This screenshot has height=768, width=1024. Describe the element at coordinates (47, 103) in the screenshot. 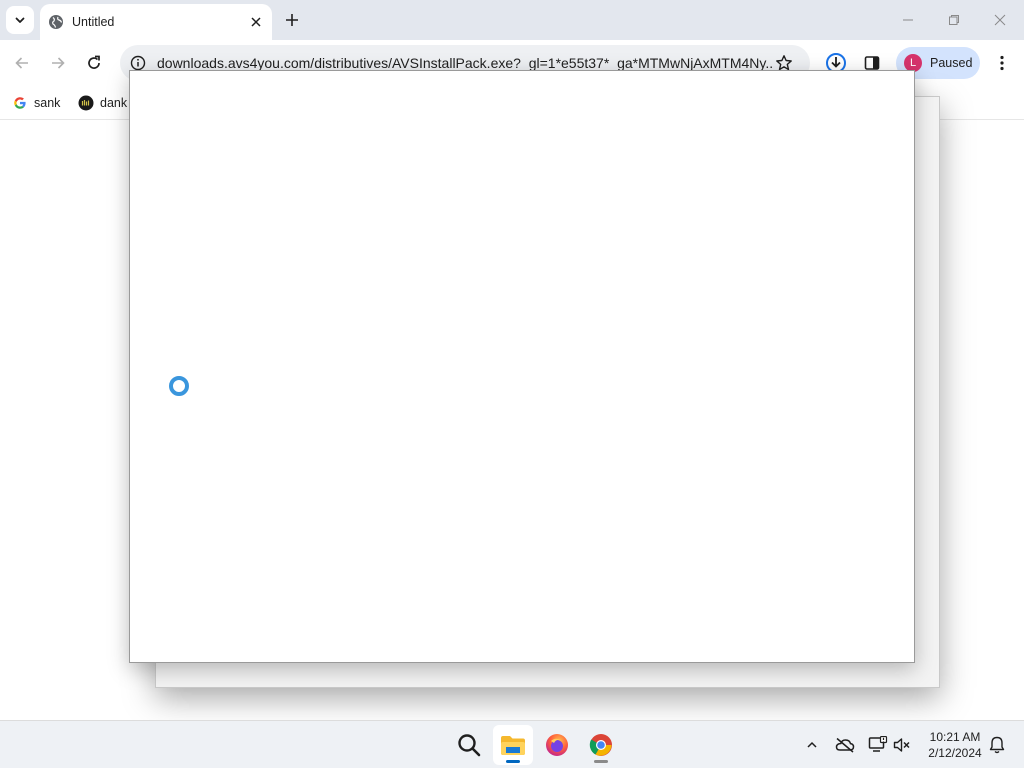

I see `bookmark-label: sank` at that location.